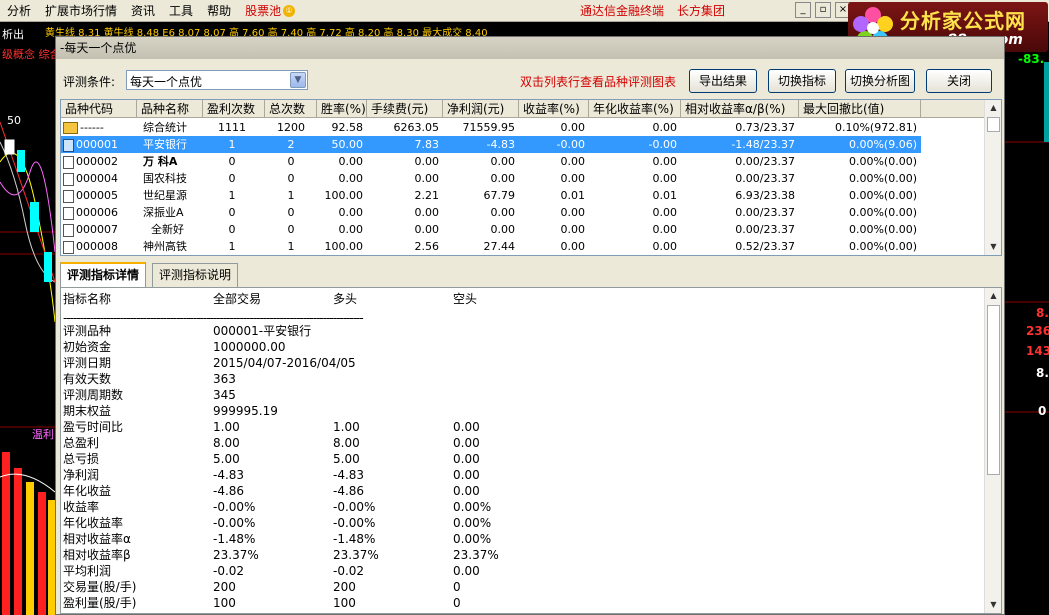  I want to click on col-win-rate: 胜率(%), so click(342, 109).